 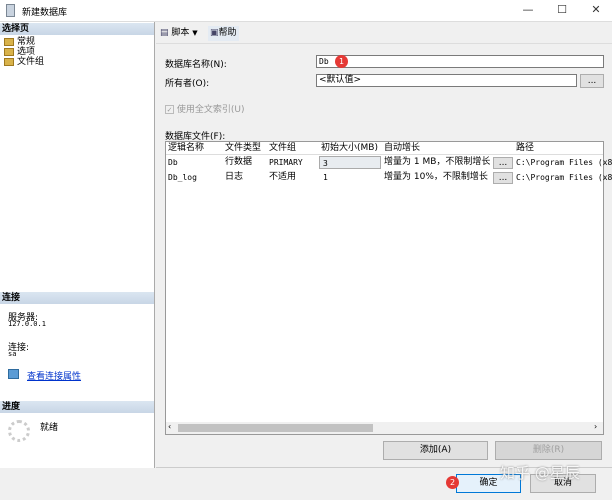 I want to click on toolbar: ▤ 脚本 ▼ ▣帮助, so click(x=384, y=33).